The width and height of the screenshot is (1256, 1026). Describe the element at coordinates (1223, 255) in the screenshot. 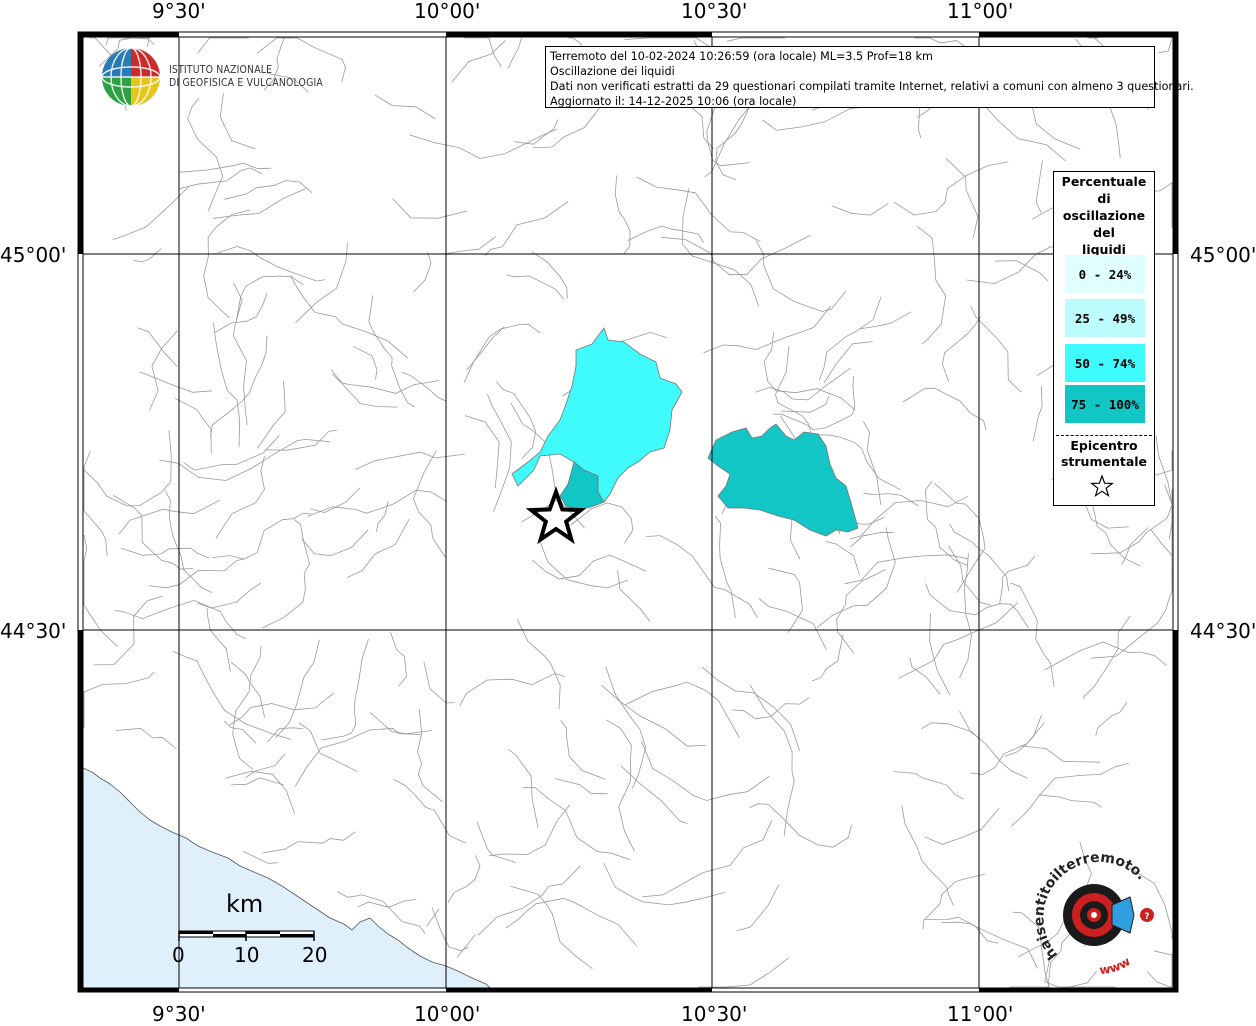

I see `lat-label-right-1: 45°00'` at that location.